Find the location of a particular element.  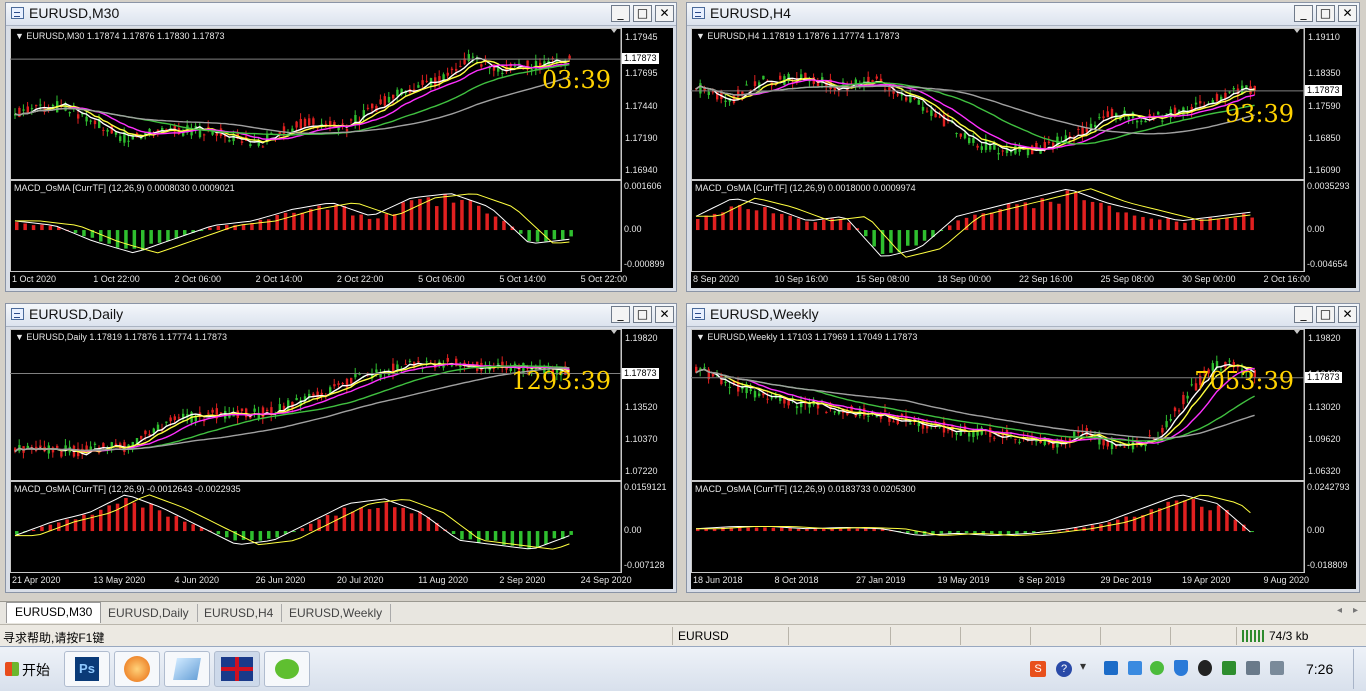

show-desktop-button is located at coordinates (1358, 669).